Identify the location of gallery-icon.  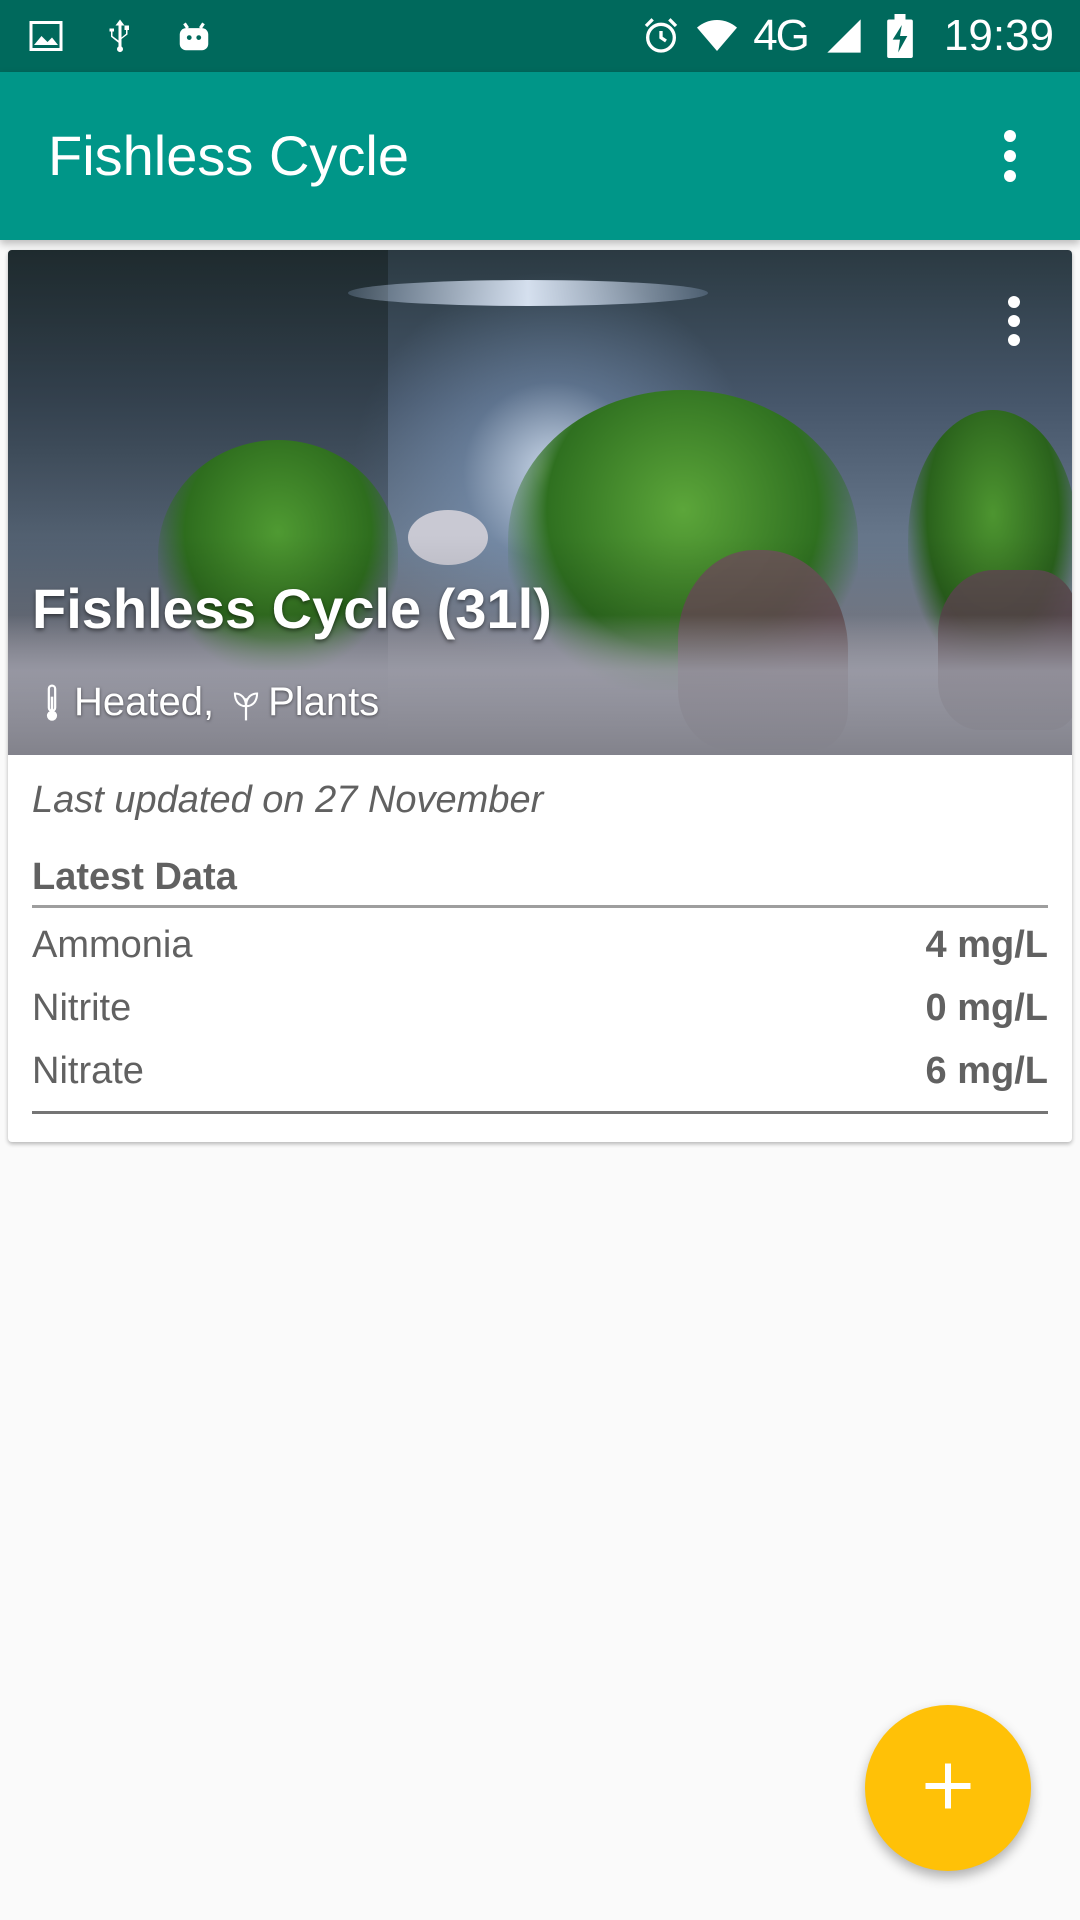
(46, 36).